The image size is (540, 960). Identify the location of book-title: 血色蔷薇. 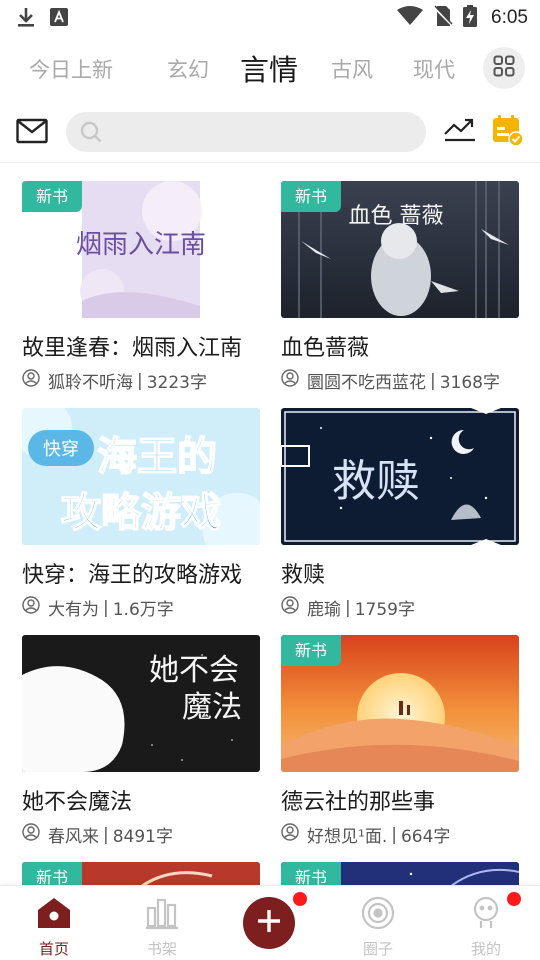
(325, 348).